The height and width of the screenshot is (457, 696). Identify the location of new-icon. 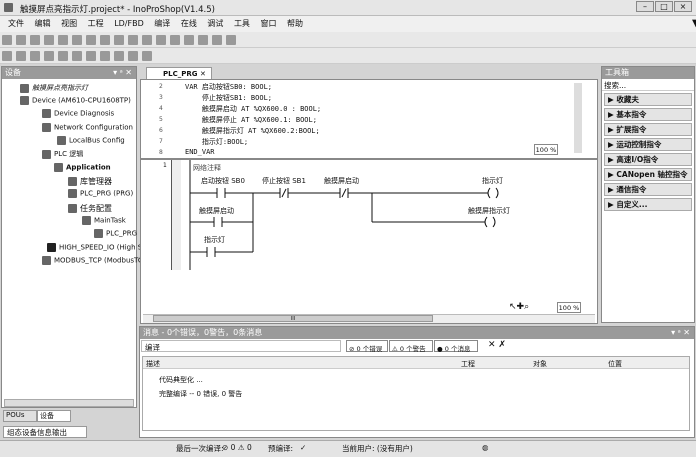
(7, 40).